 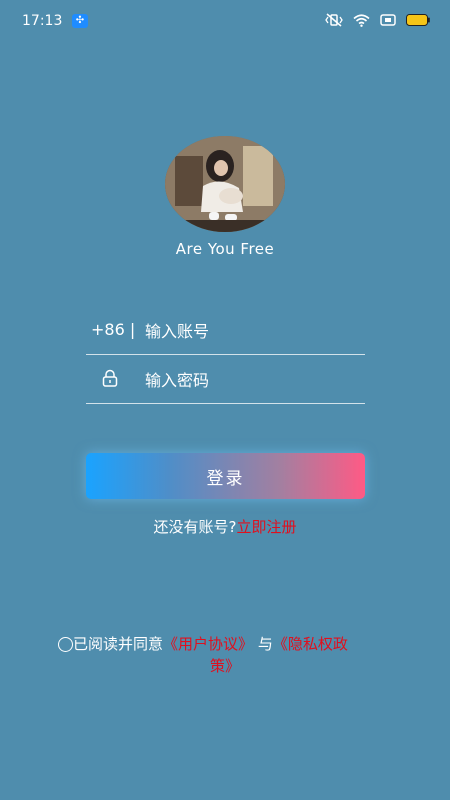 I want to click on login-button: 登录, so click(x=225, y=476).